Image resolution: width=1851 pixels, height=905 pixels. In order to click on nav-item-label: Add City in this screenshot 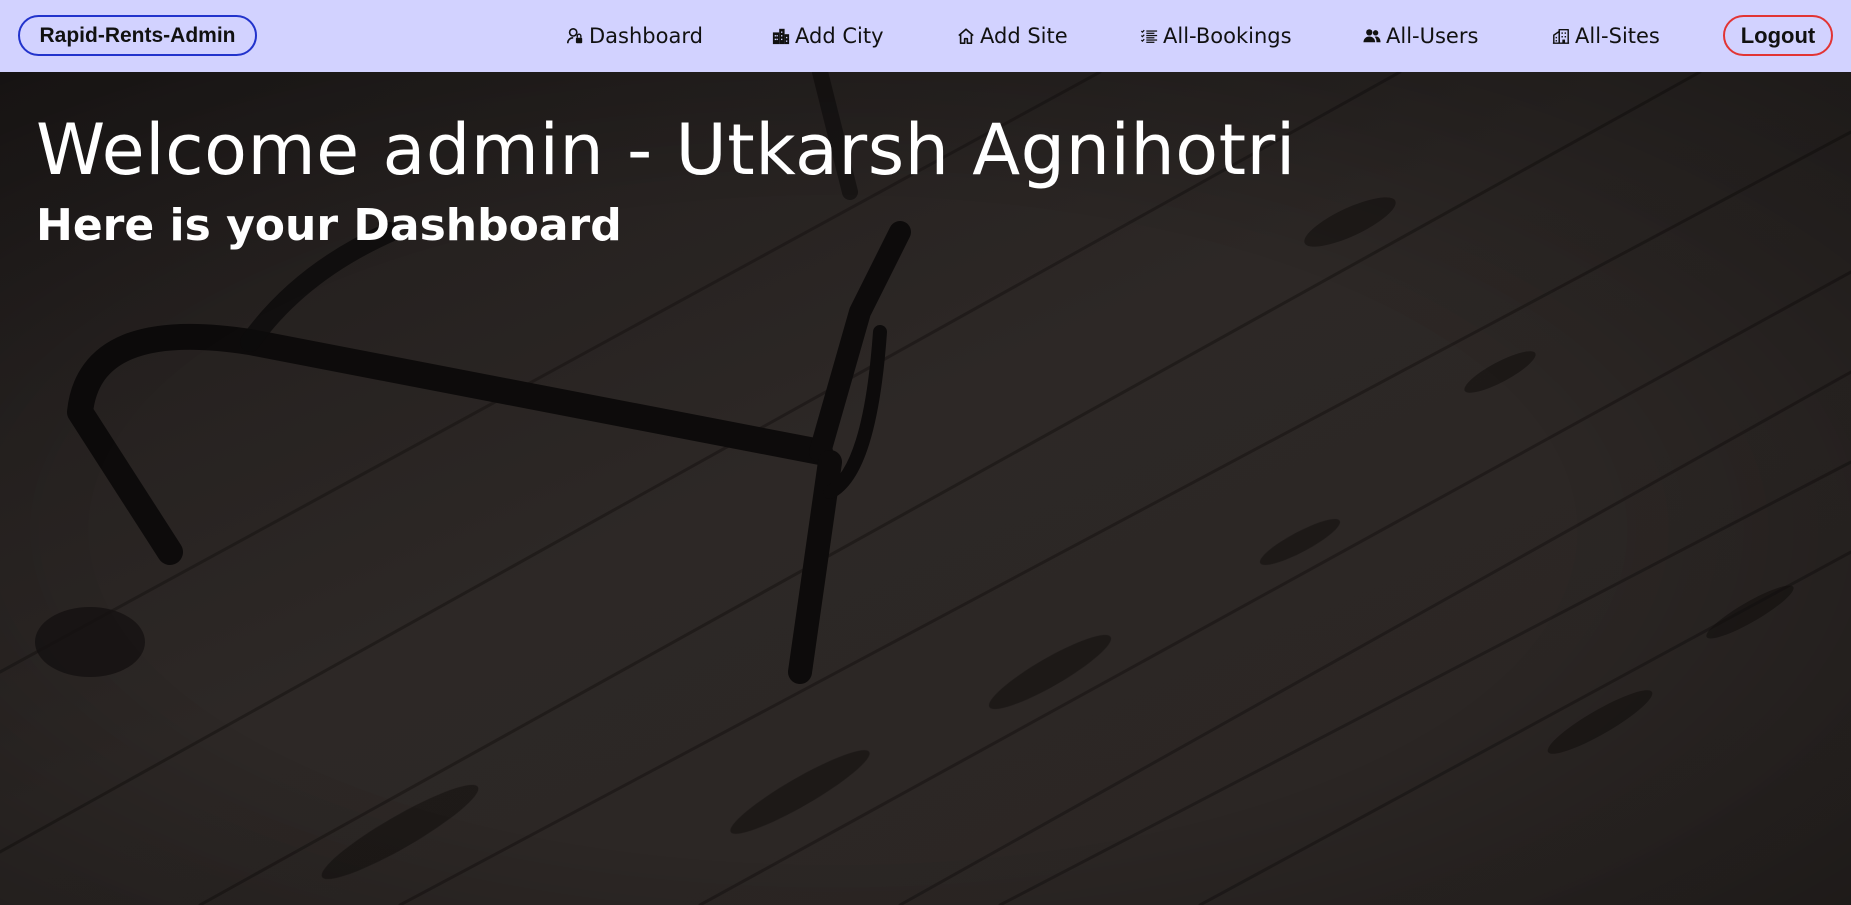, I will do `click(839, 36)`.